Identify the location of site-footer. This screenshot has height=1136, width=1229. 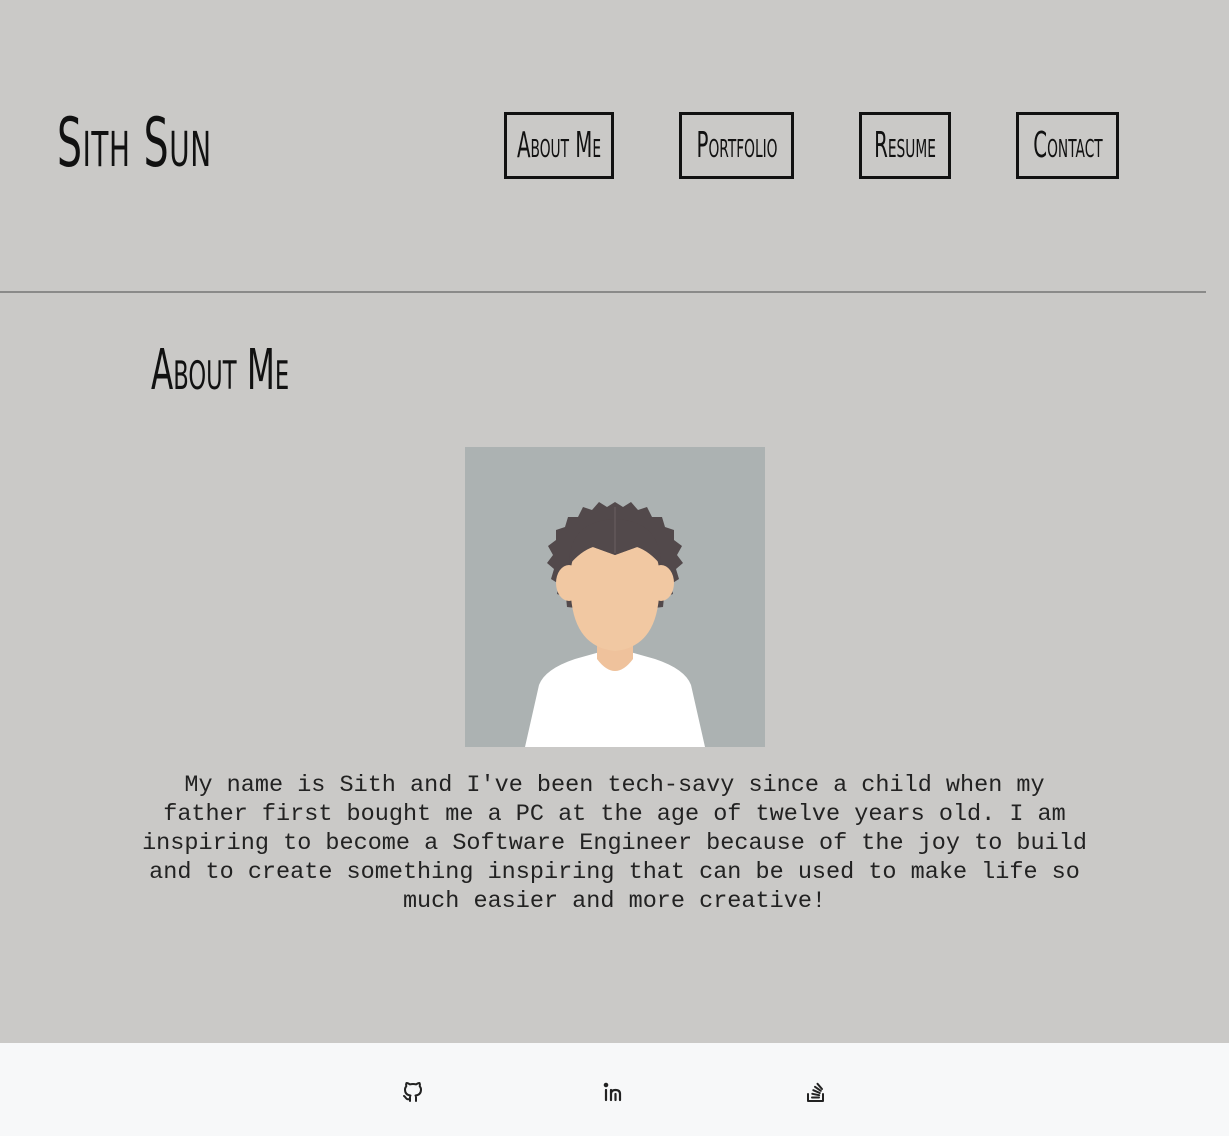
(614, 1089).